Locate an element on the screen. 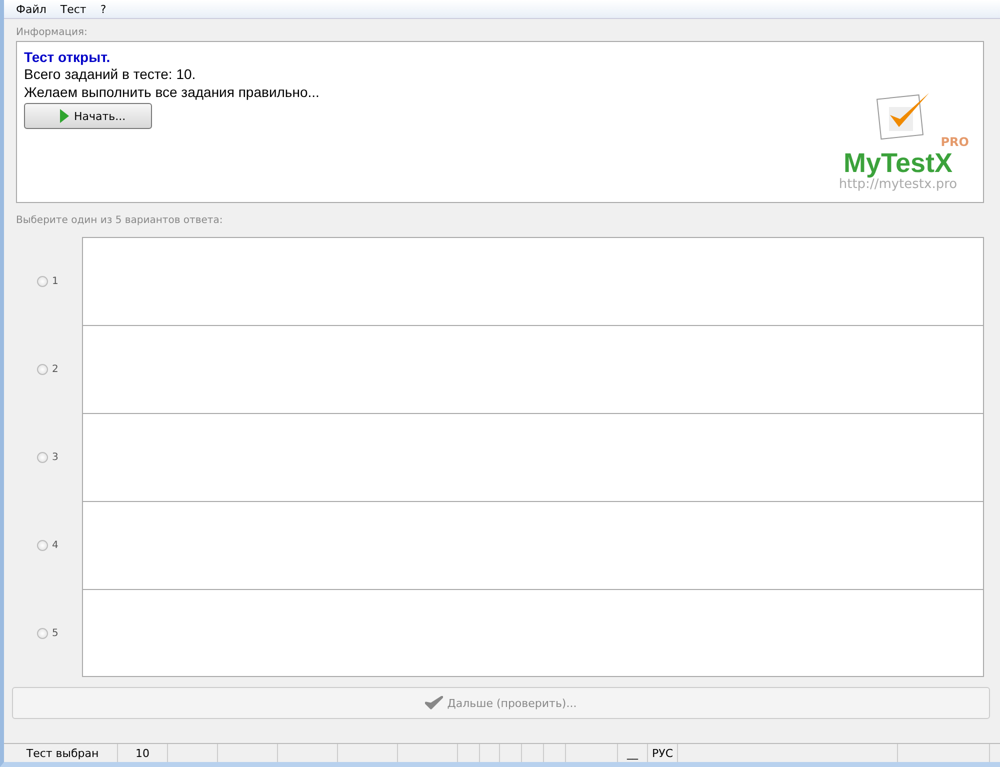 The image size is (1000, 767). status-text: РУС is located at coordinates (663, 753).